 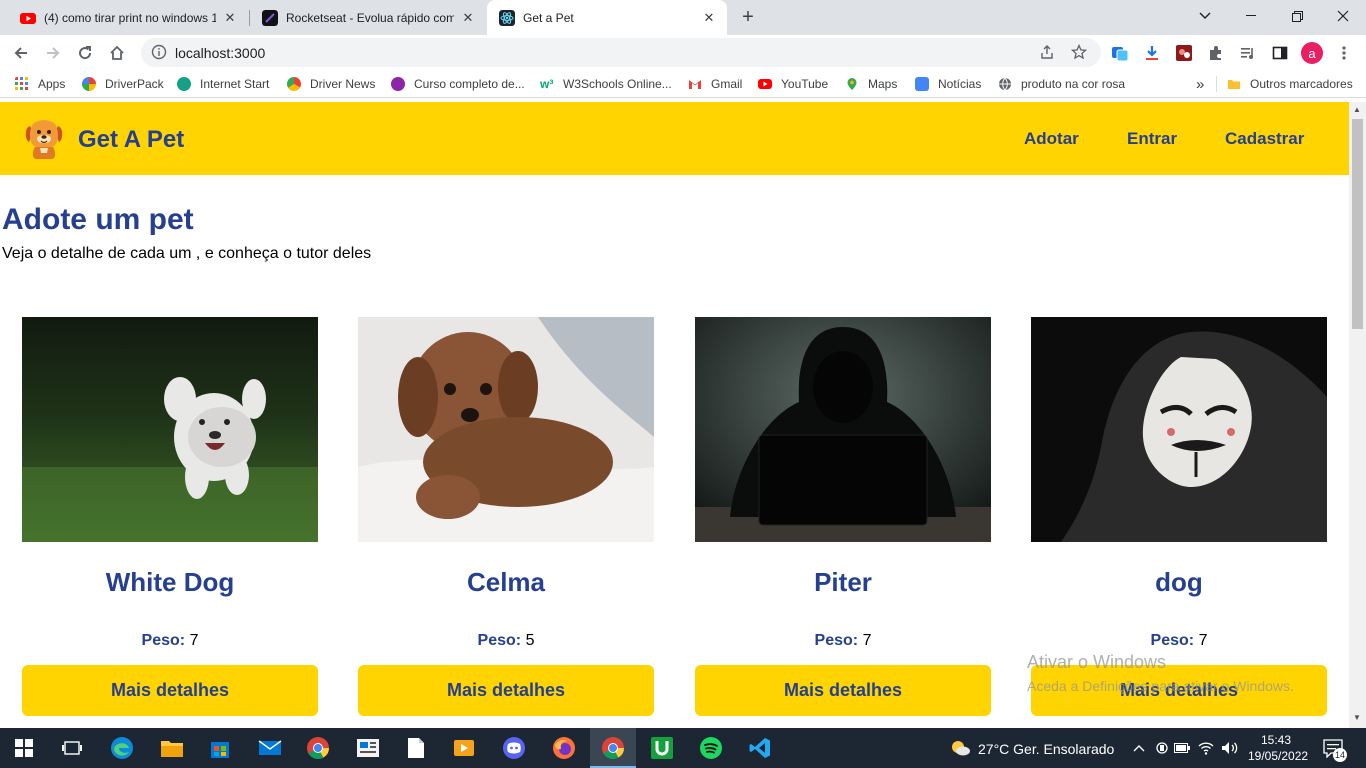 I want to click on bookmark-youtube: YouTube, so click(x=793, y=84).